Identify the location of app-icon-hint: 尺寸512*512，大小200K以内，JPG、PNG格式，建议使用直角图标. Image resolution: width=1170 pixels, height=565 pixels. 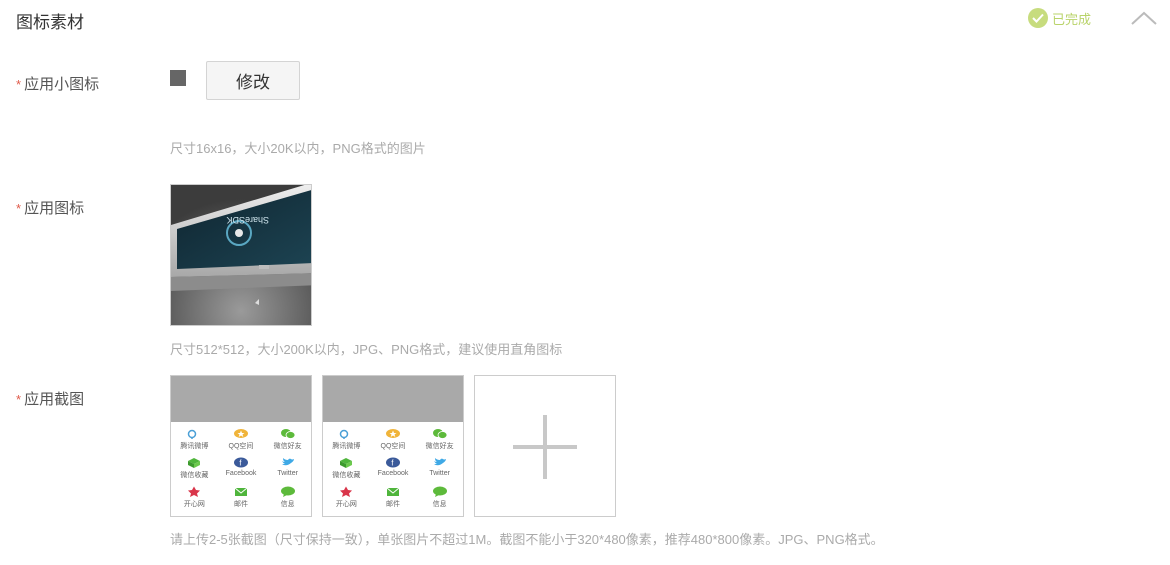
(366, 349).